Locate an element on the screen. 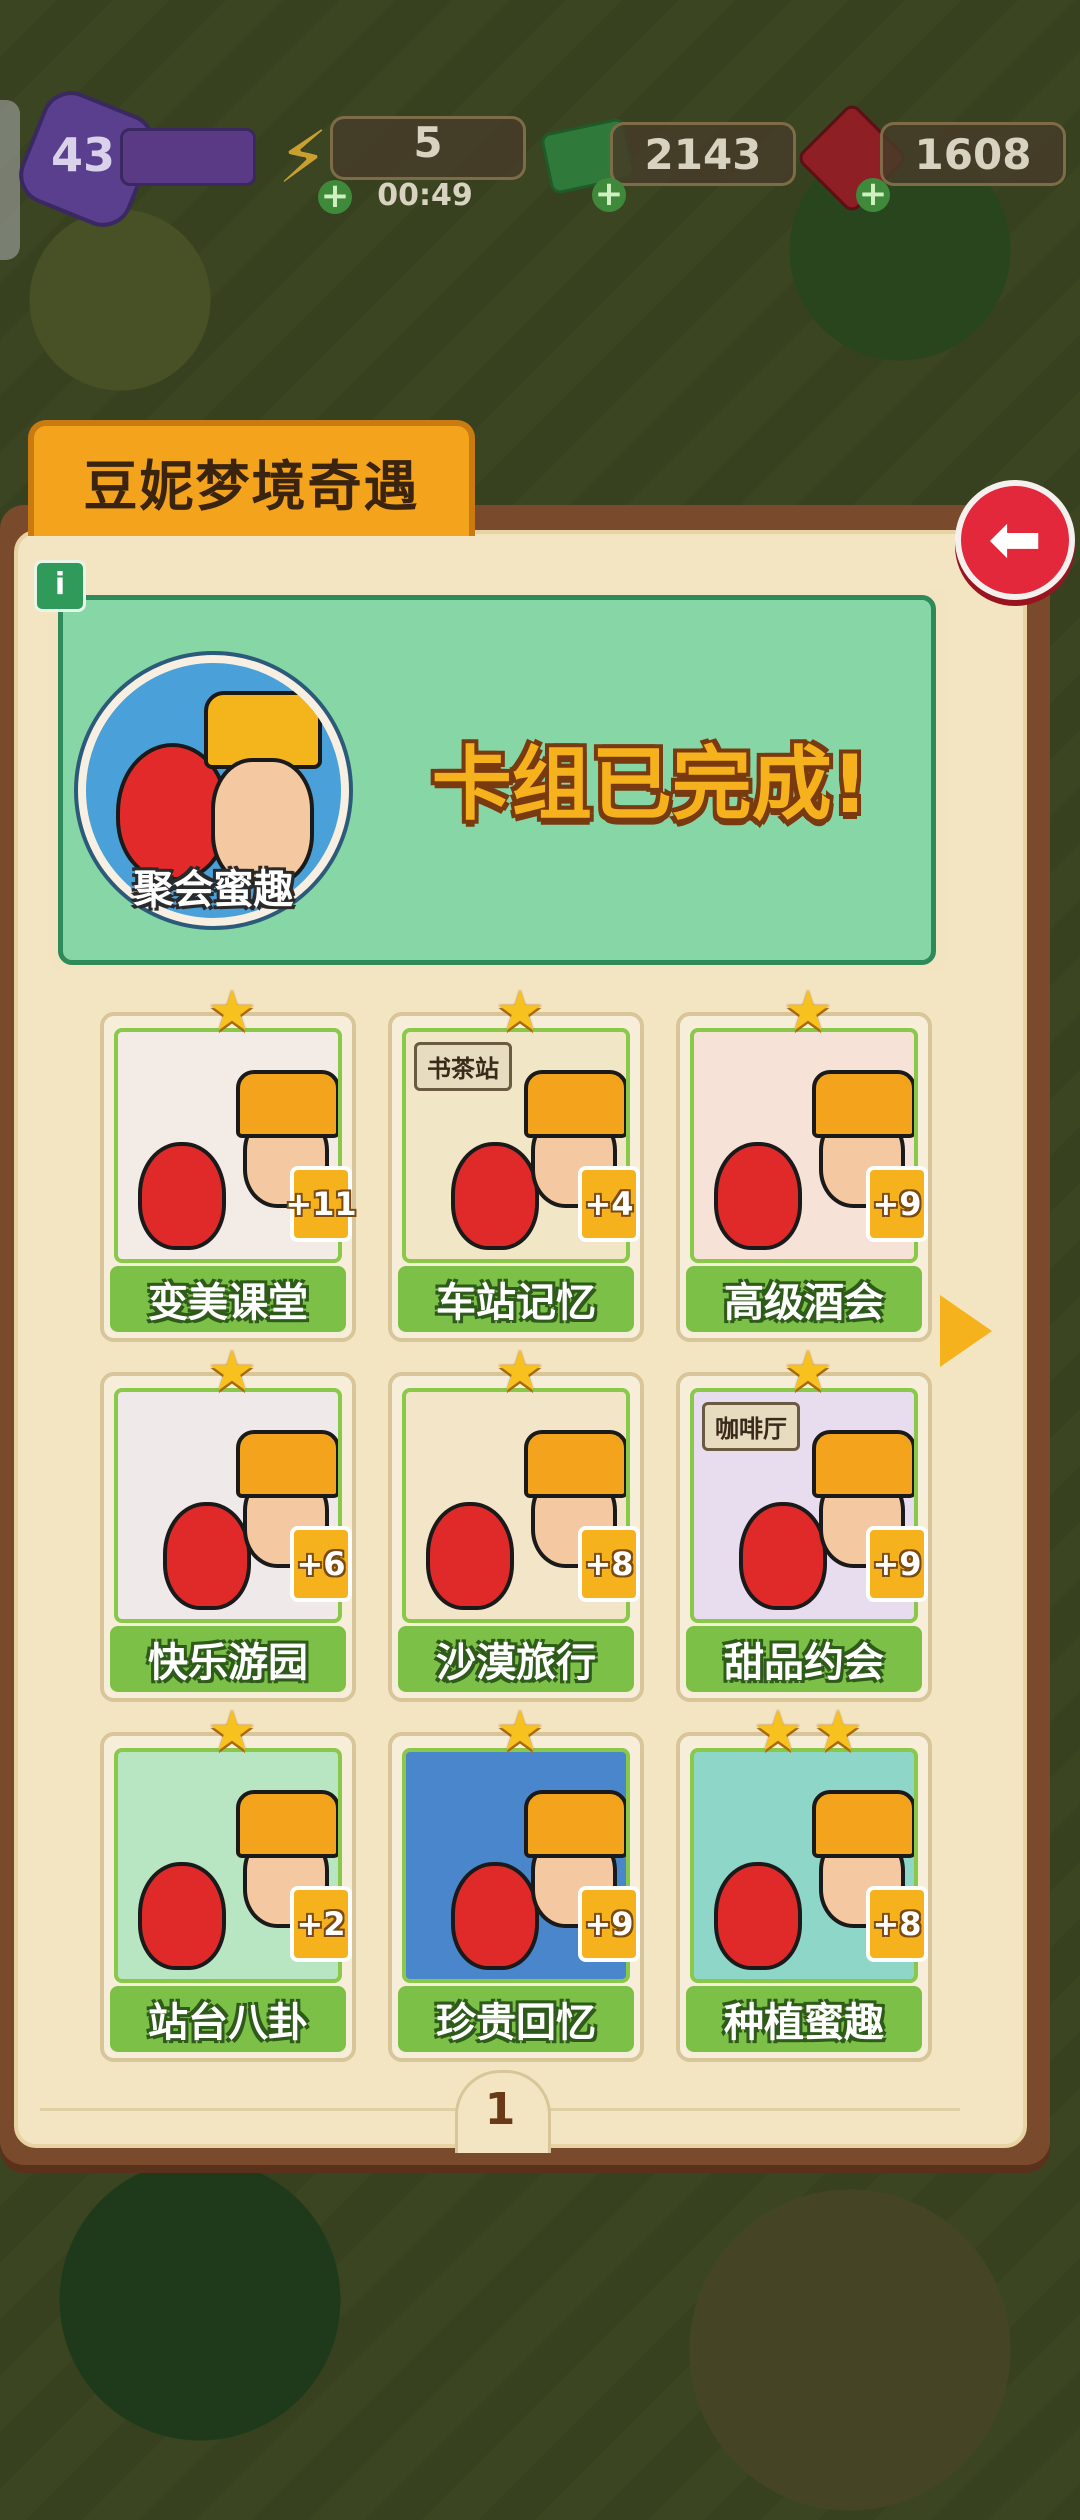  energy-value: 5 is located at coordinates (428, 142).